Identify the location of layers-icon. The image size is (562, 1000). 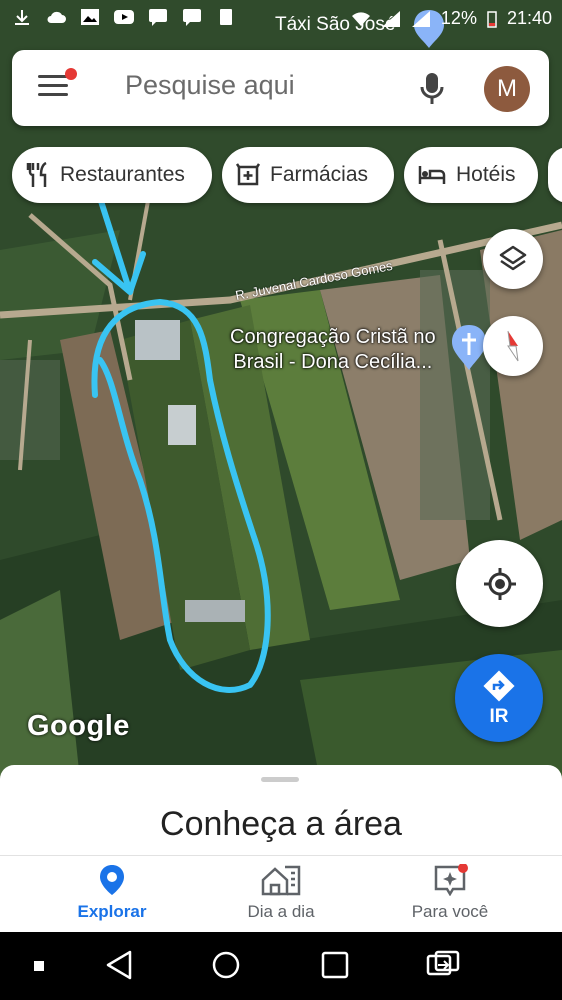
(513, 258).